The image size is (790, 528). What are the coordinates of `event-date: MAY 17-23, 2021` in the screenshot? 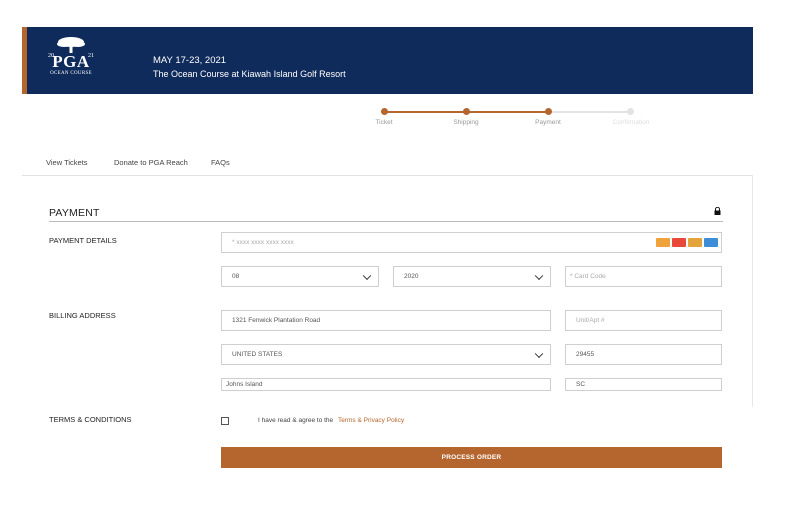 It's located at (190, 60).